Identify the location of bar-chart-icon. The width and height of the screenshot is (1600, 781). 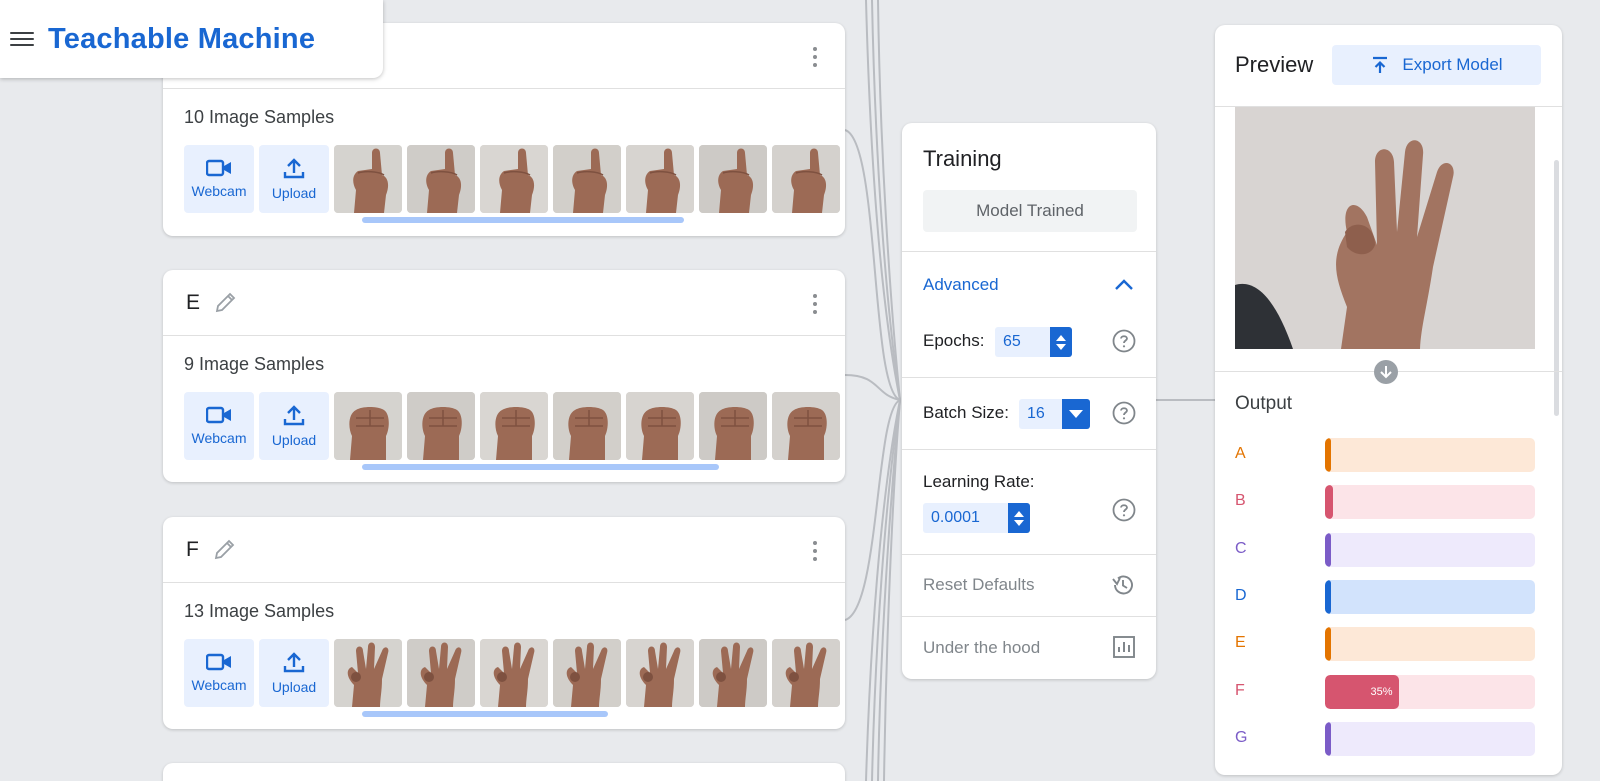
(1124, 647).